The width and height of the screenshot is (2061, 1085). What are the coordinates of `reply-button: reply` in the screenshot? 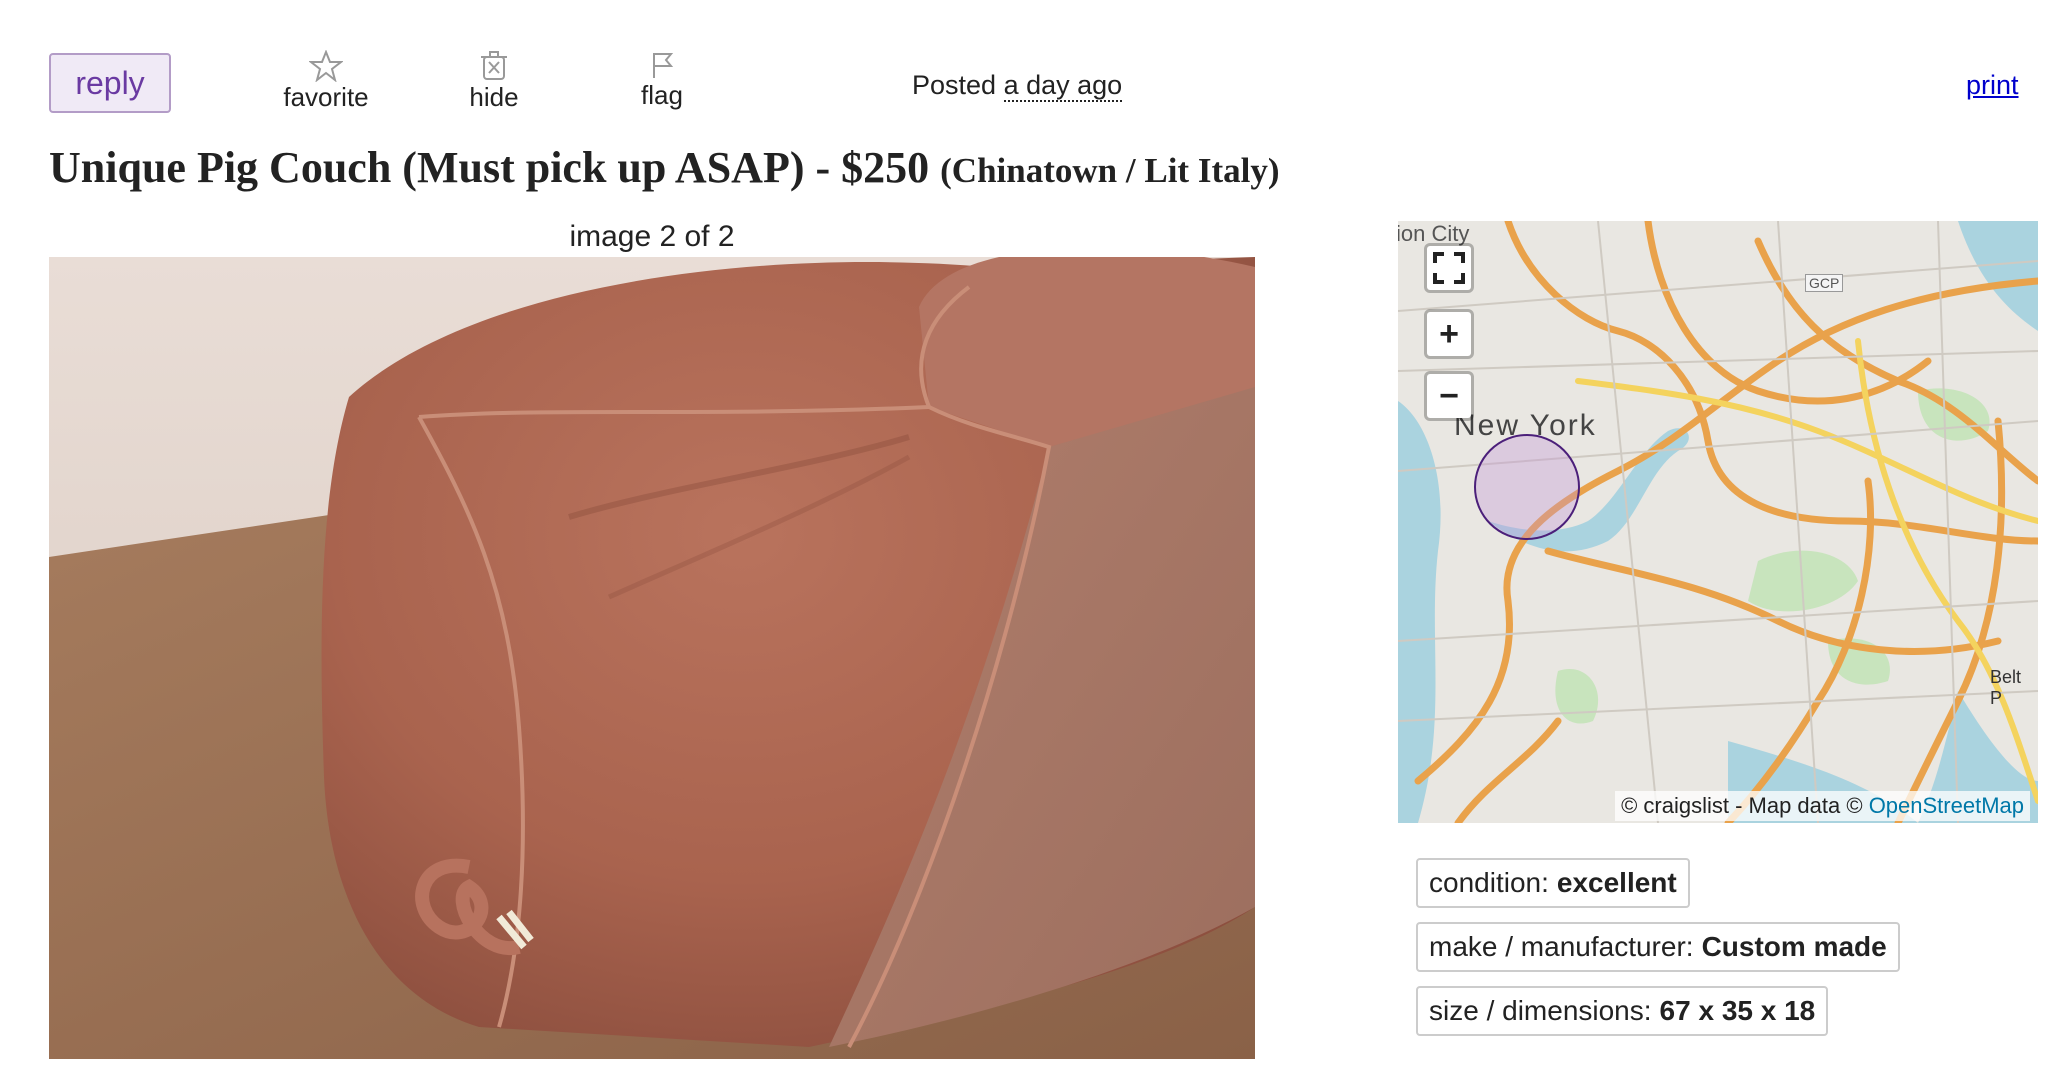 It's located at (110, 83).